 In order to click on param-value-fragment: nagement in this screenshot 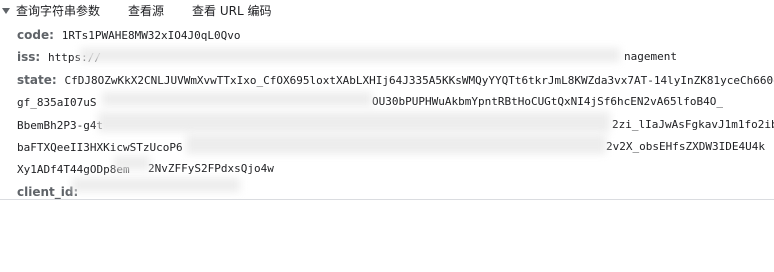, I will do `click(650, 57)`.